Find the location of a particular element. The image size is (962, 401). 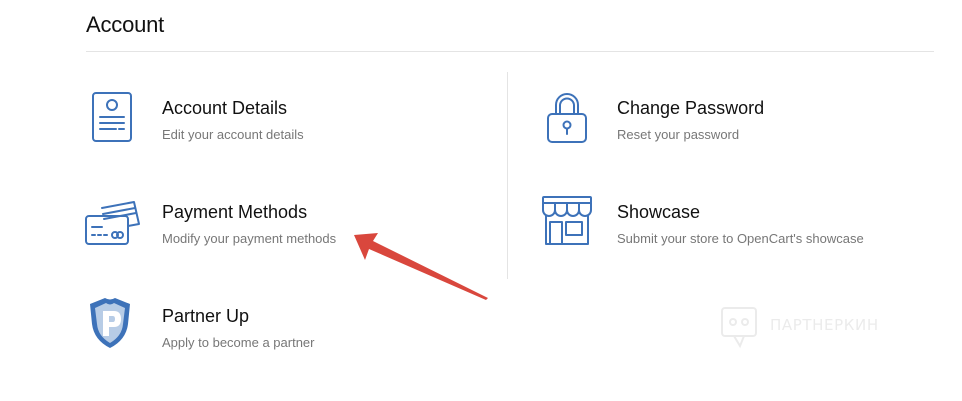

storefront-icon is located at coordinates (569, 222).